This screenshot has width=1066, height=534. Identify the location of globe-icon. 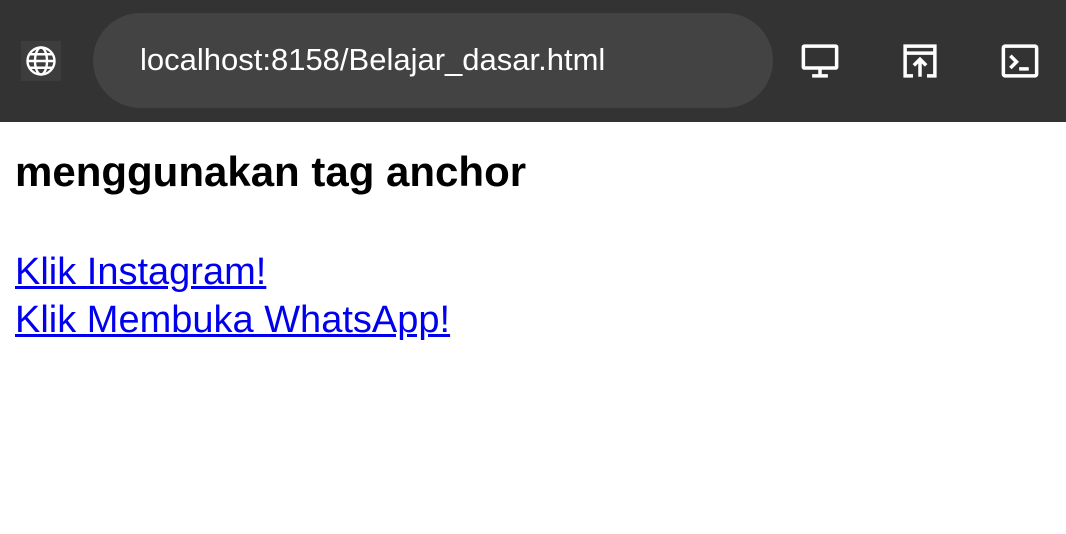
(41, 61).